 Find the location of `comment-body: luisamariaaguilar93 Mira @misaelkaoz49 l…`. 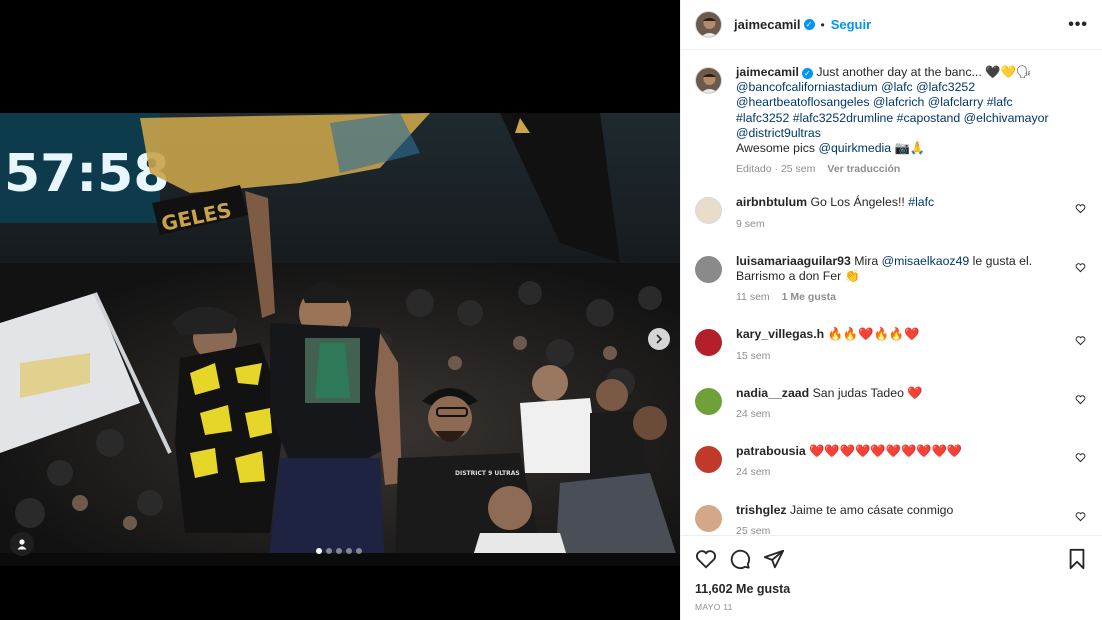

comment-body: luisamariaaguilar93 Mira @misaelkaoz49 l… is located at coordinates (912, 280).